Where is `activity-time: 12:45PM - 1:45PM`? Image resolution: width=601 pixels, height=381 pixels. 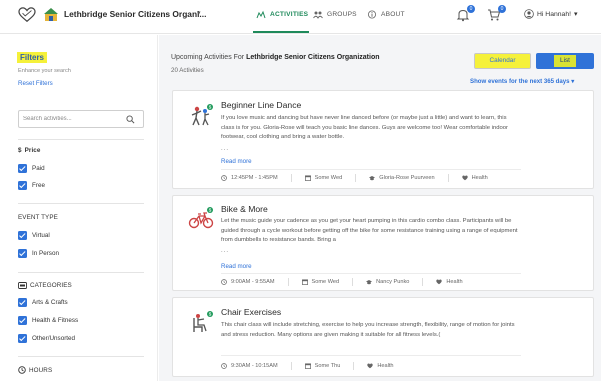 activity-time: 12:45PM - 1:45PM is located at coordinates (254, 178).